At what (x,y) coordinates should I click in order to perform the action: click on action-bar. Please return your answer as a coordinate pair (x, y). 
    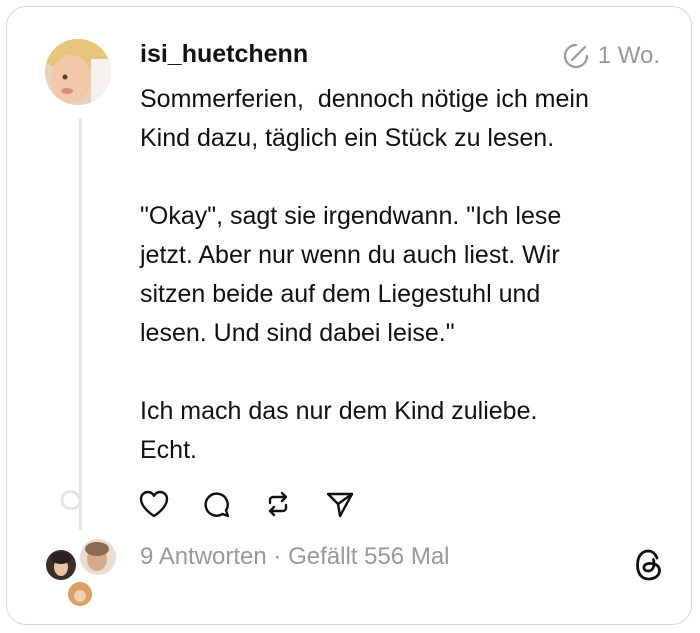
    Looking at the image, I should click on (247, 504).